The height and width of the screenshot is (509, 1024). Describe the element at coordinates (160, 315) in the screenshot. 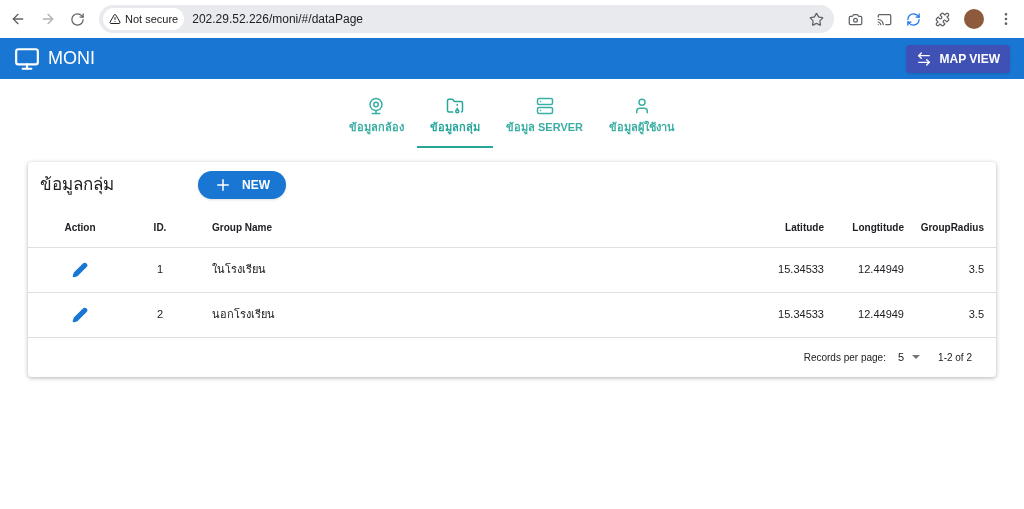

I see `table-cell-text: 2` at that location.